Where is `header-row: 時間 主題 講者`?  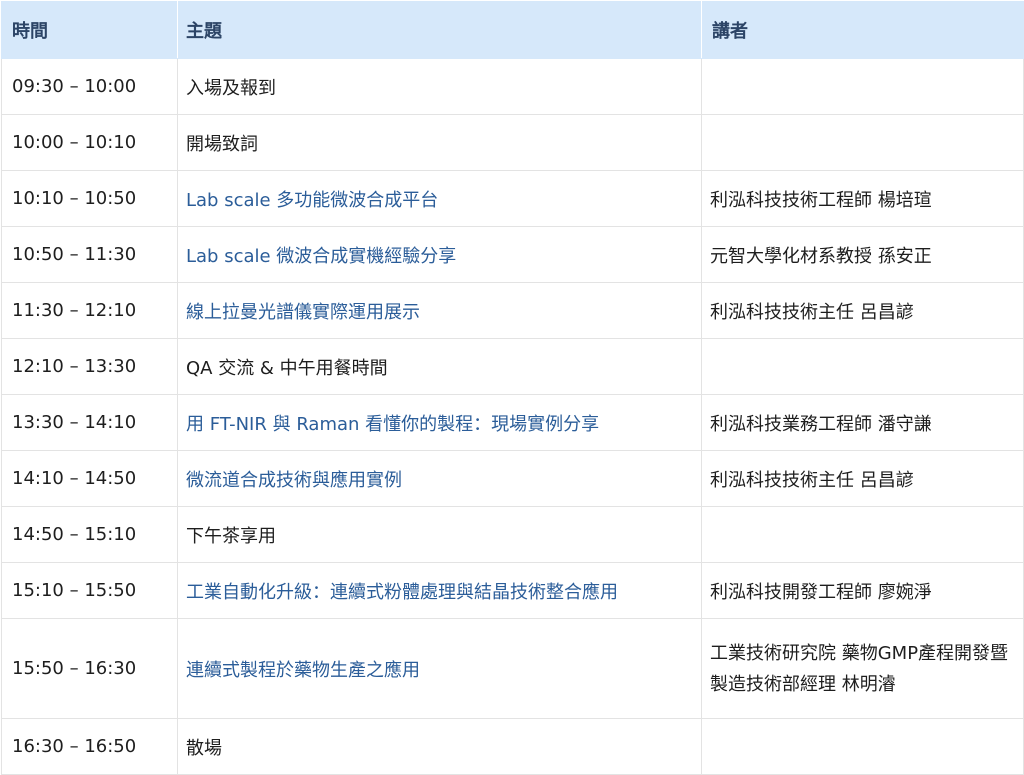 header-row: 時間 主題 講者 is located at coordinates (512, 30).